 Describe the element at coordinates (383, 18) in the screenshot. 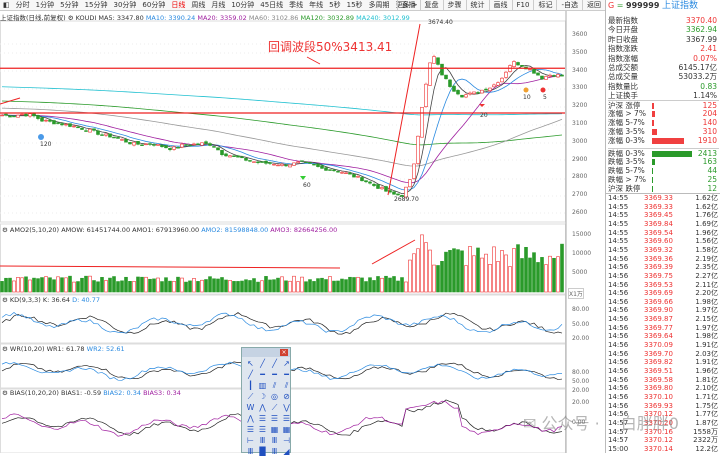

I see `ma240-value: MA240: 3012.99` at that location.